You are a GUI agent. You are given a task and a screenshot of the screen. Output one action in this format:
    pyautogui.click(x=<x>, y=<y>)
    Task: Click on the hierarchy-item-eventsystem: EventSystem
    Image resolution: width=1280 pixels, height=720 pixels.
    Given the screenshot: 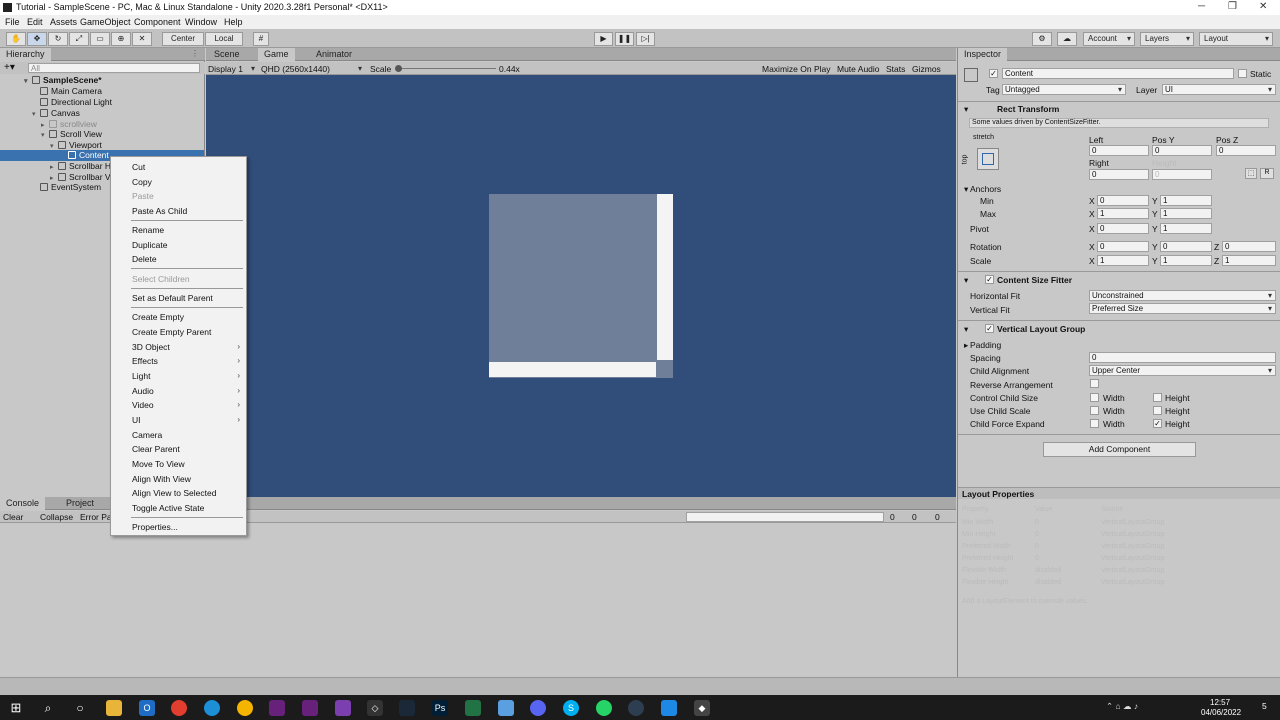 What is the action you would take?
    pyautogui.click(x=70, y=187)
    